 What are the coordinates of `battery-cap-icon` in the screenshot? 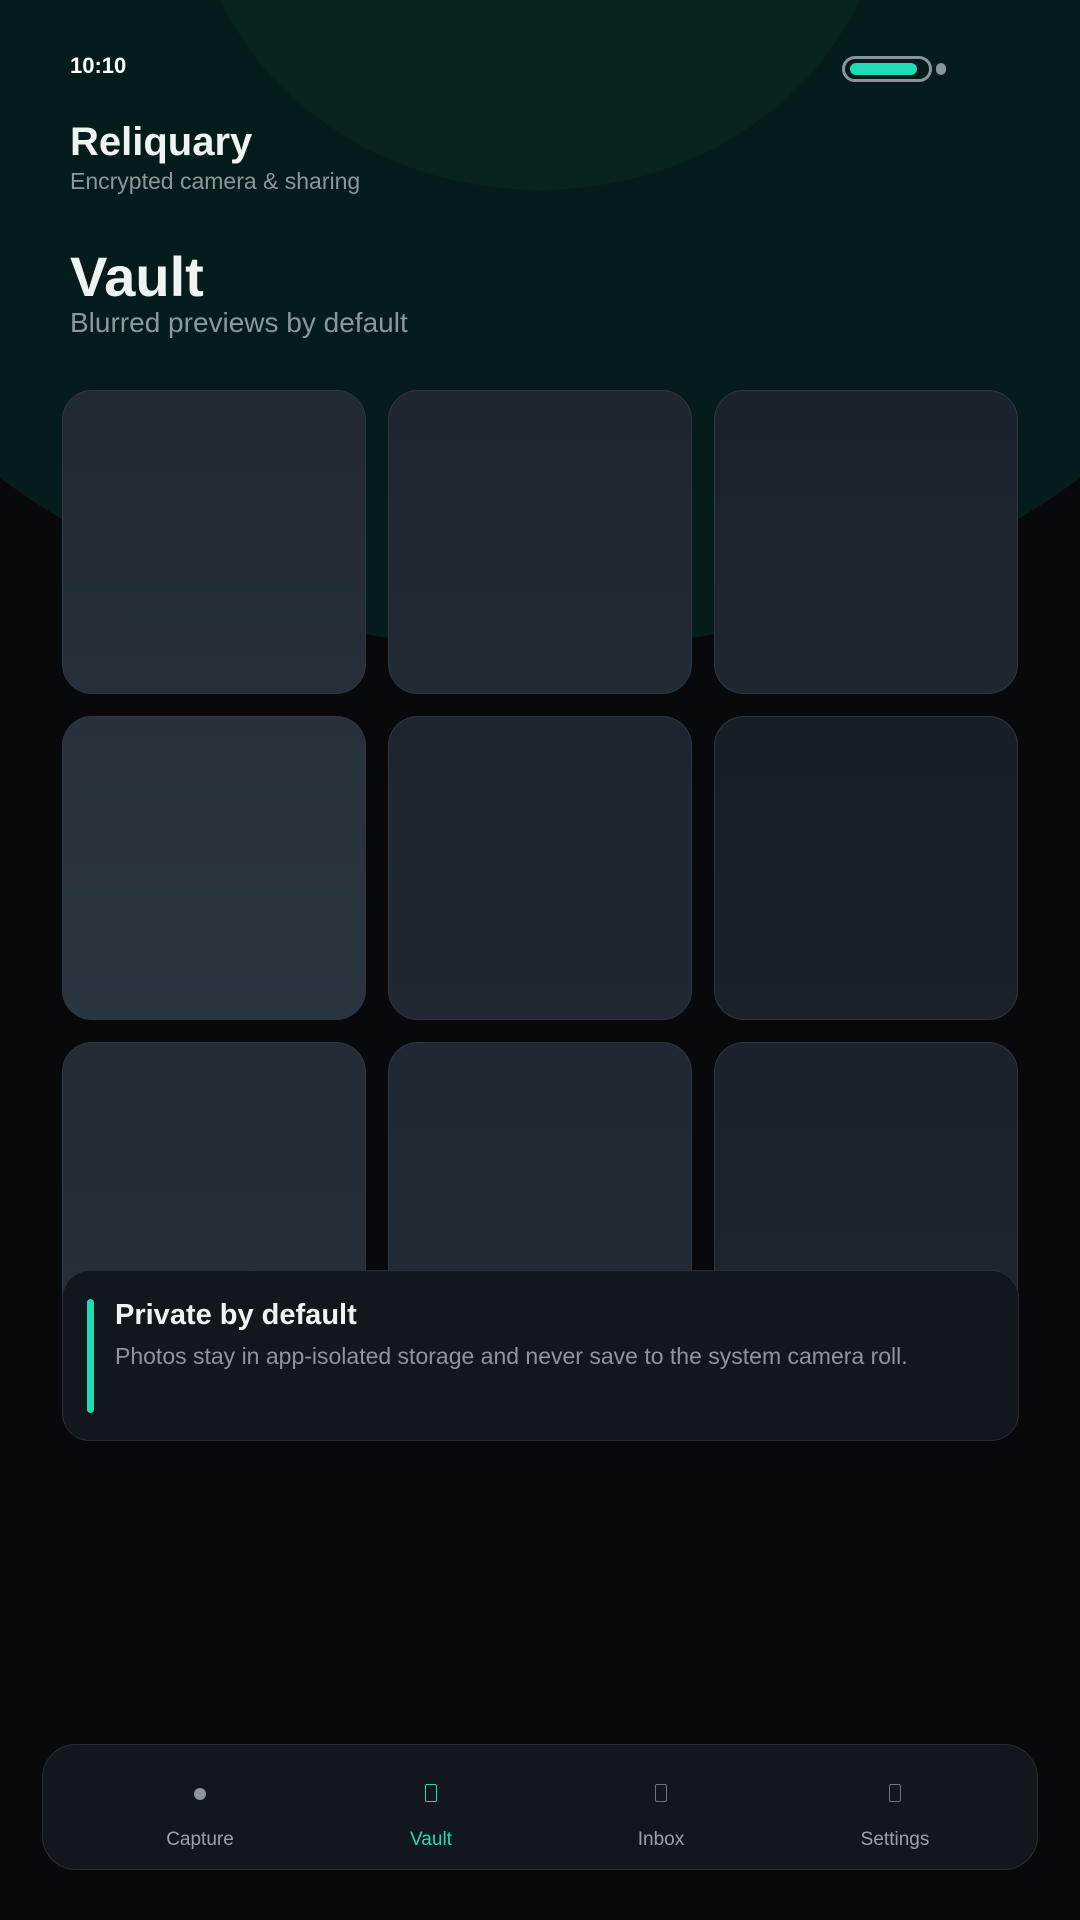 It's located at (941, 69).